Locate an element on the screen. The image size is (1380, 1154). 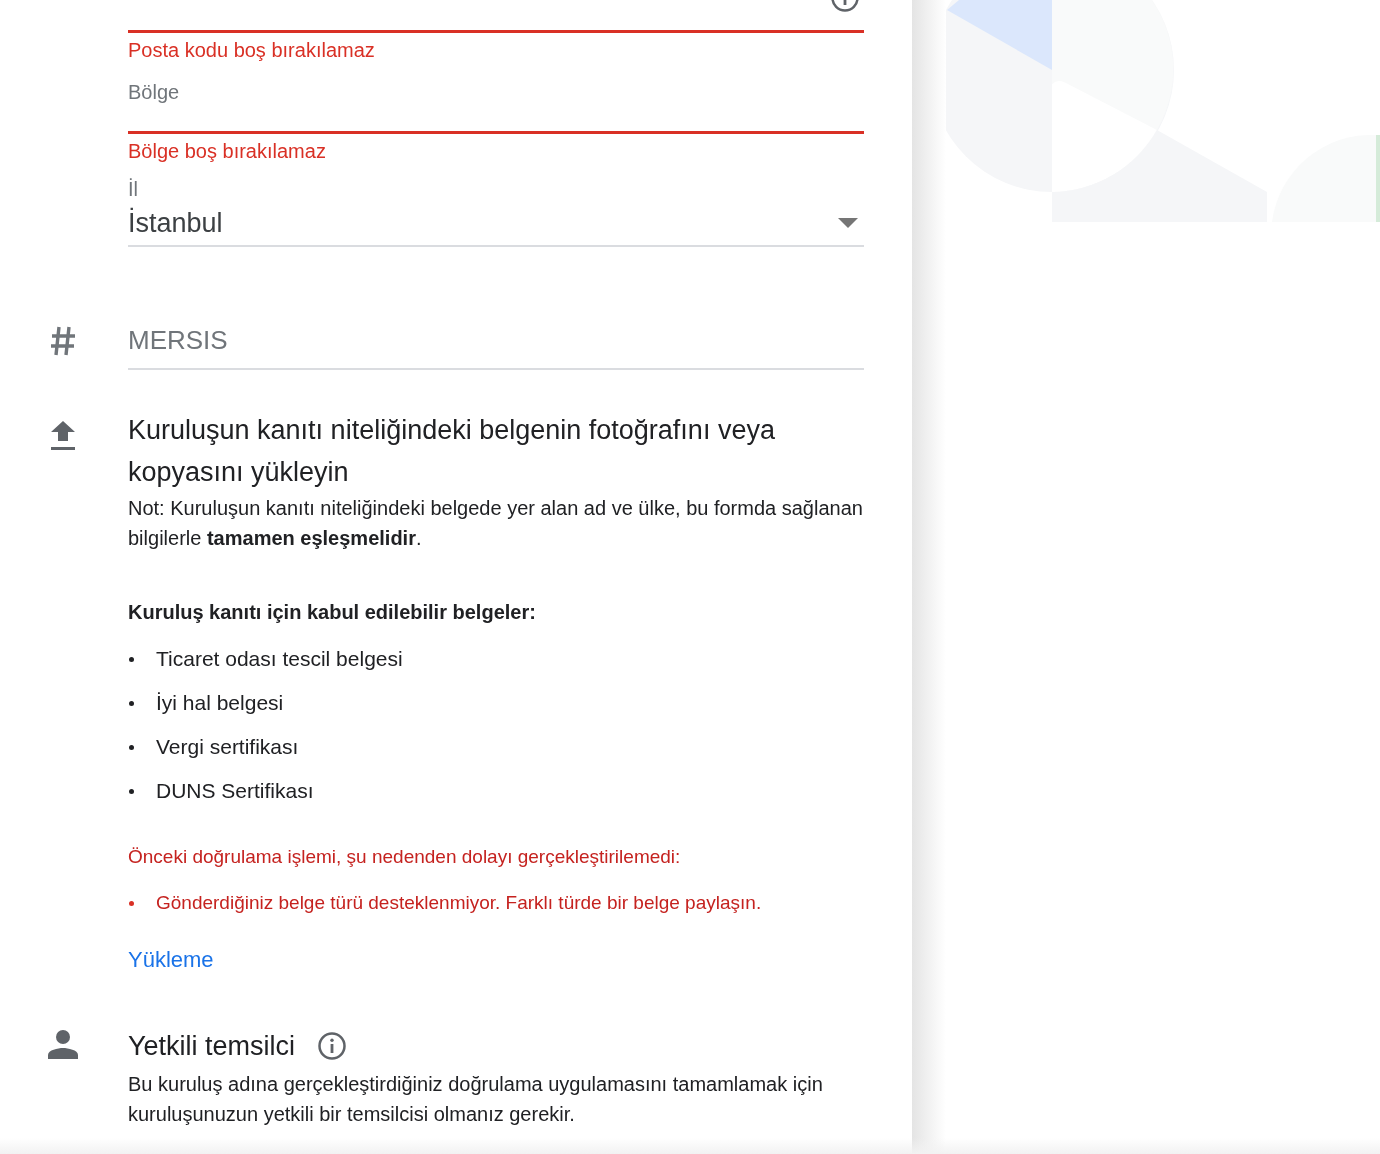
error-item: Gönderdiğiniz belge türü desteklenmiyor. Farklı türde bir belge paylaşın. is located at coordinates (459, 903).